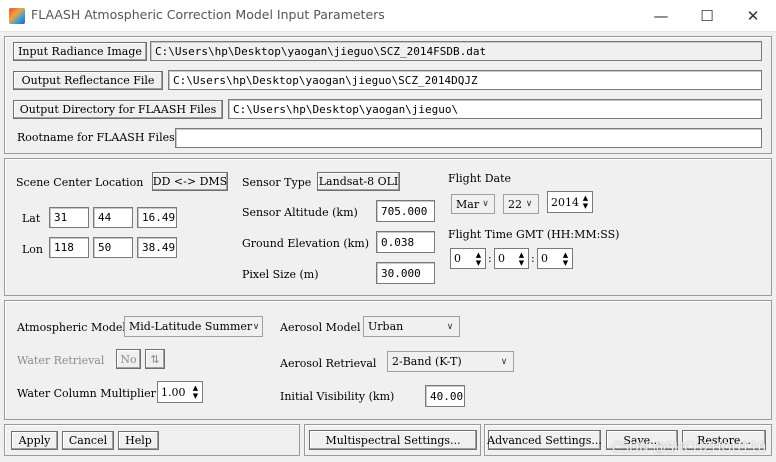  What do you see at coordinates (688, 448) in the screenshot?
I see `watermark: CSDN @SHCHZHOU110` at bounding box center [688, 448].